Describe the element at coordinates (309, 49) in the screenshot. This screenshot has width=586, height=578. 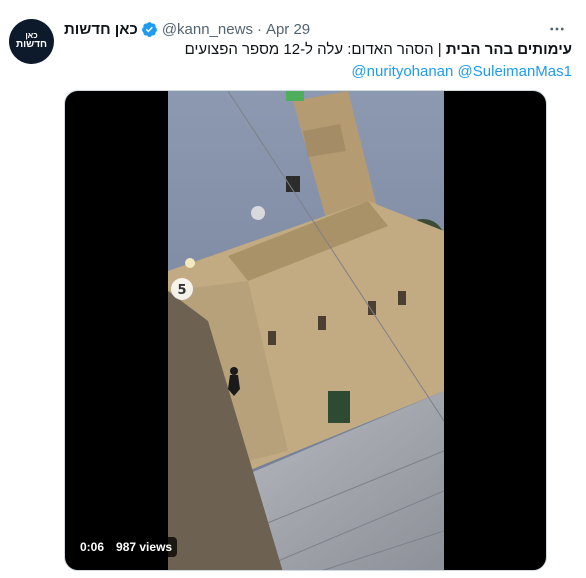
I see `tweet-body: הסהר האדום: עלה ל-12 מספר הפצועים` at that location.